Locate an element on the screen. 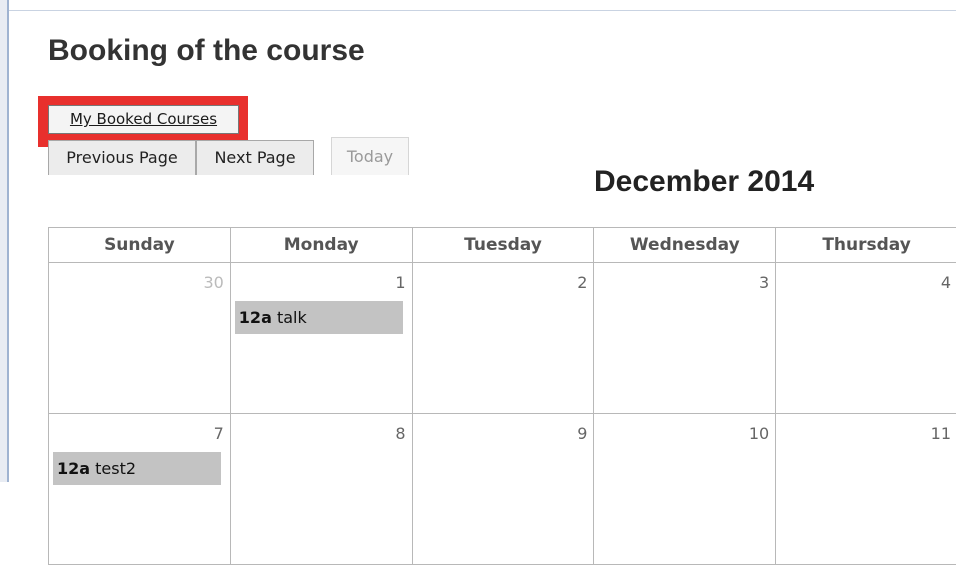  day-cell: 7 12a test2 is located at coordinates (140, 489).